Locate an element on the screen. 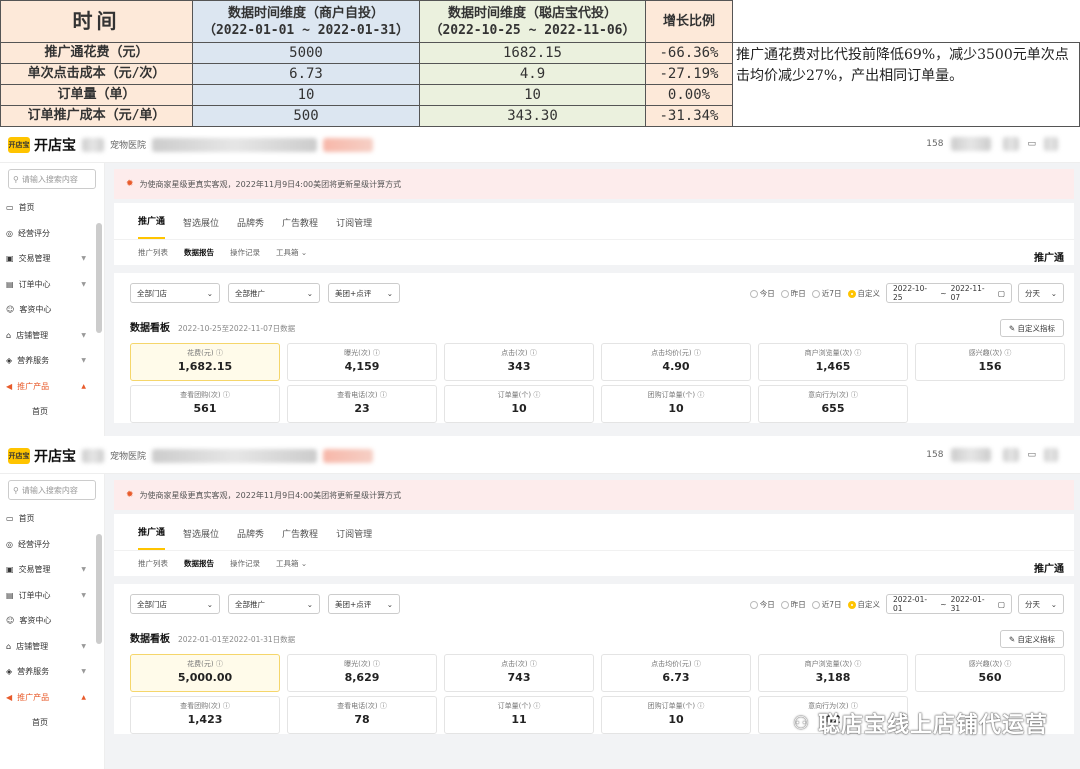  metric-card: 点击(次) ⓘ 343 is located at coordinates (519, 362).